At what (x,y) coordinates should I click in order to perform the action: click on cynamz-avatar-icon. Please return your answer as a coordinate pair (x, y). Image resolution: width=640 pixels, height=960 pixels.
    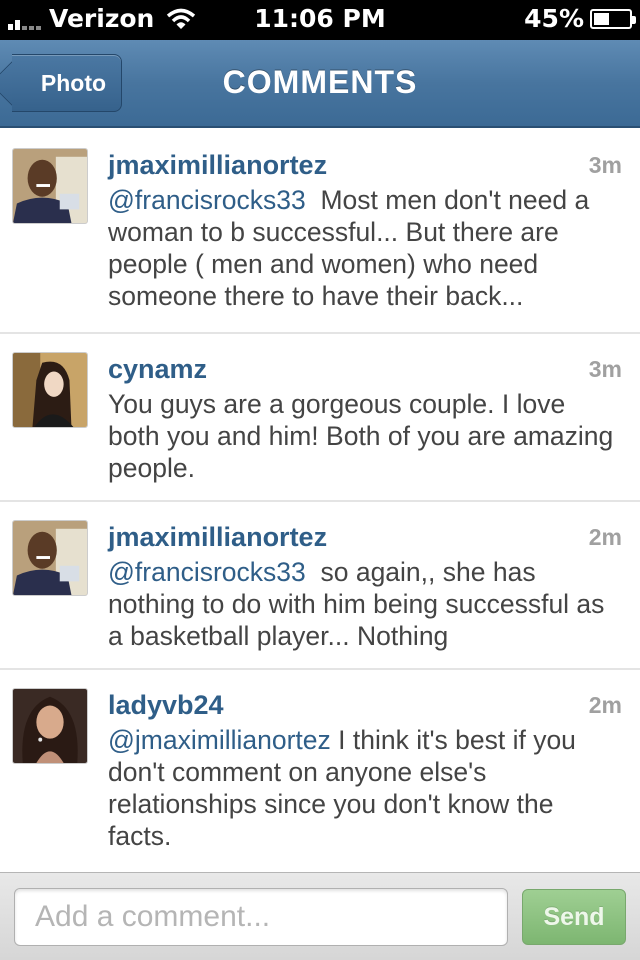
    Looking at the image, I should click on (50, 390).